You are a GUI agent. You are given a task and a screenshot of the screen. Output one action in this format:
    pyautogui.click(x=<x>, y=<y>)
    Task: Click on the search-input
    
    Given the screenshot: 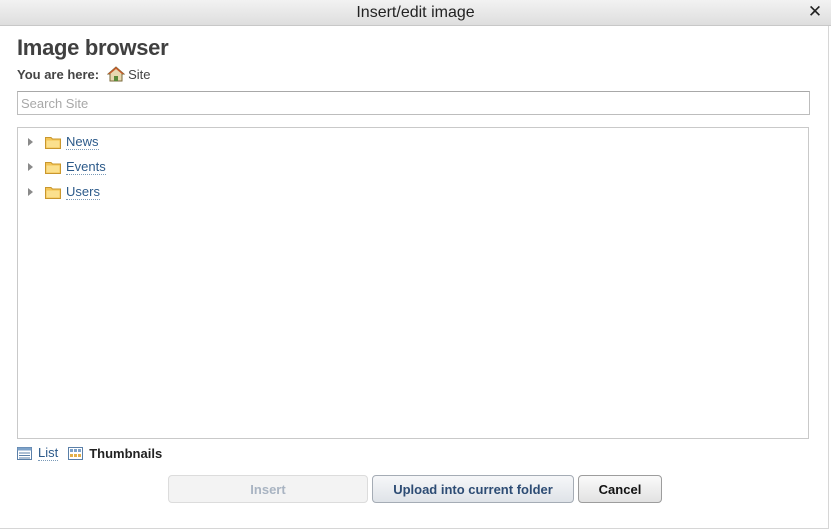 What is the action you would take?
    pyautogui.click(x=413, y=103)
    